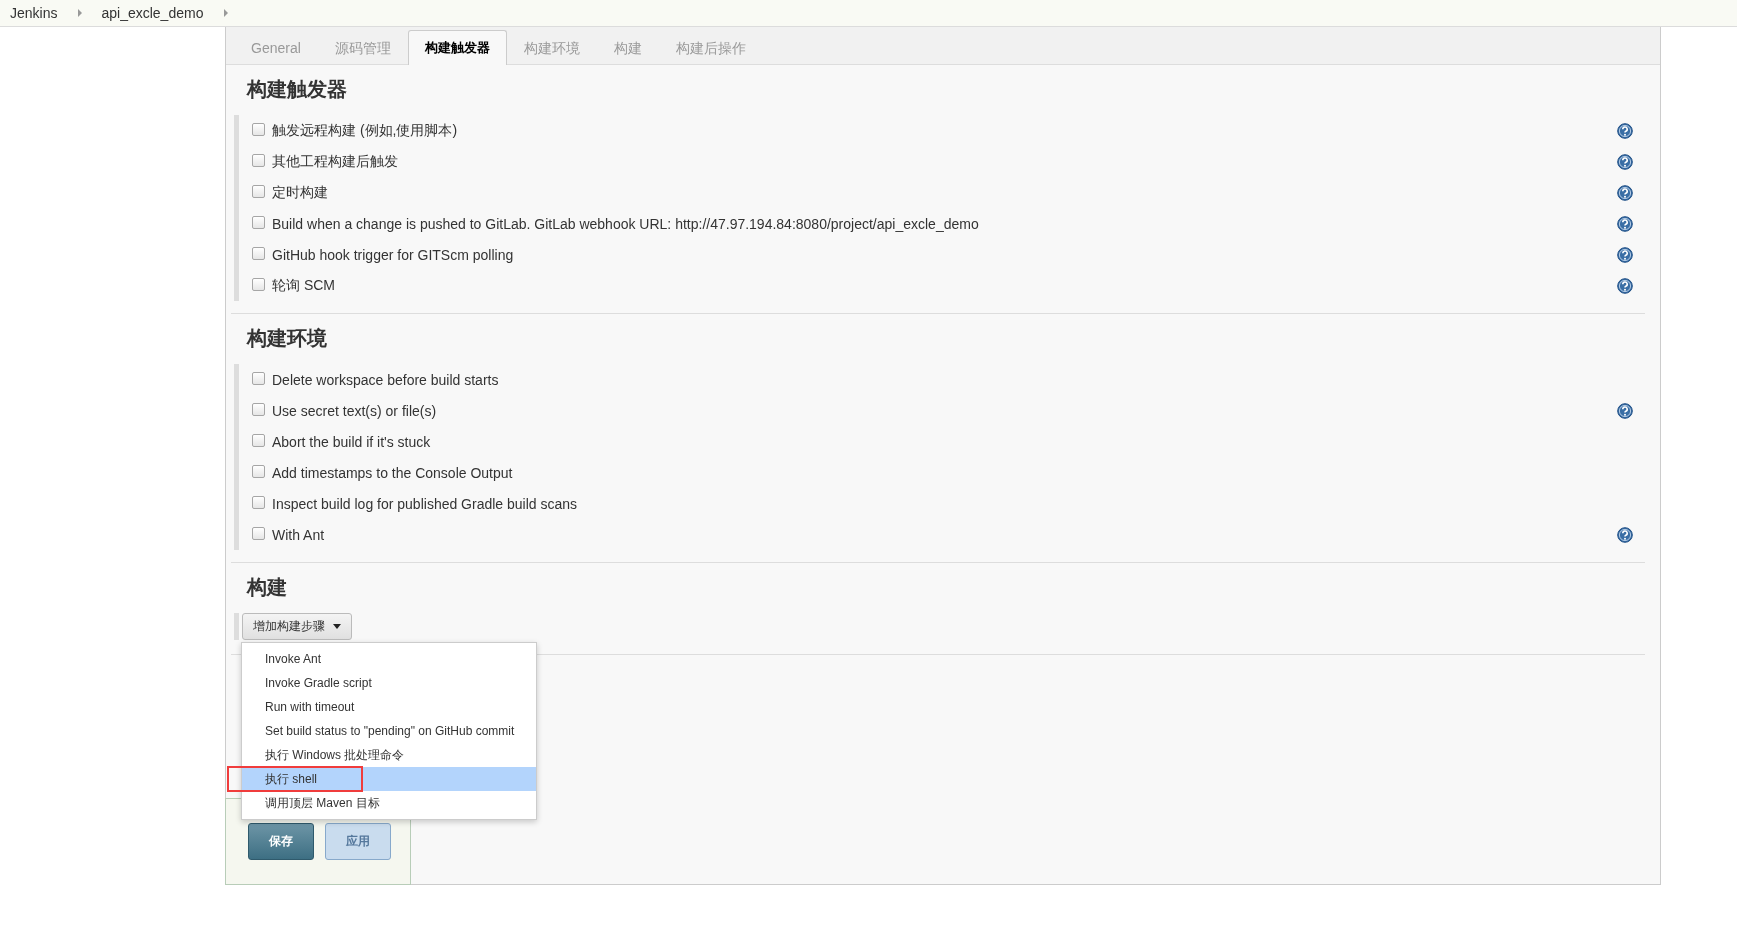 This screenshot has width=1737, height=931. What do you see at coordinates (365, 130) in the screenshot?
I see `option-label: 触发远程构建 (例如,使用脚本)` at bounding box center [365, 130].